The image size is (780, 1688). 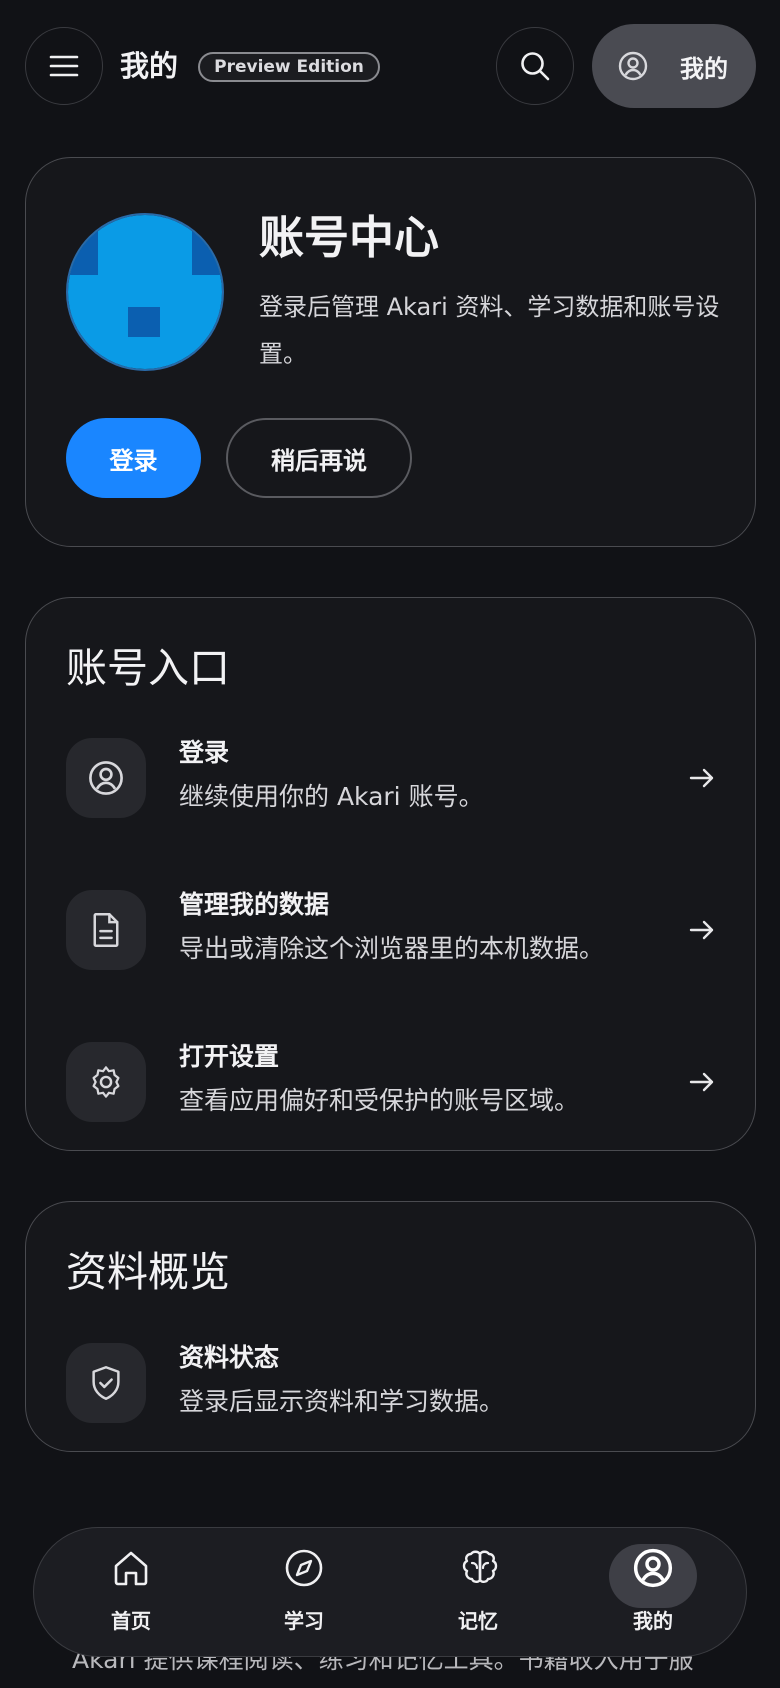 I want to click on nav-label: 首页, so click(x=131, y=1621).